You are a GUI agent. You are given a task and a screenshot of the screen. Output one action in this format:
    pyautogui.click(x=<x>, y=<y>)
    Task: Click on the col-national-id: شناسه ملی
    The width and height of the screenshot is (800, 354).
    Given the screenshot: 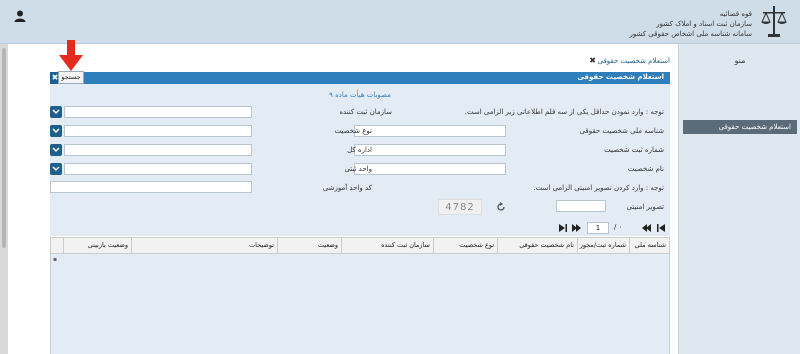 What is the action you would take?
    pyautogui.click(x=649, y=245)
    